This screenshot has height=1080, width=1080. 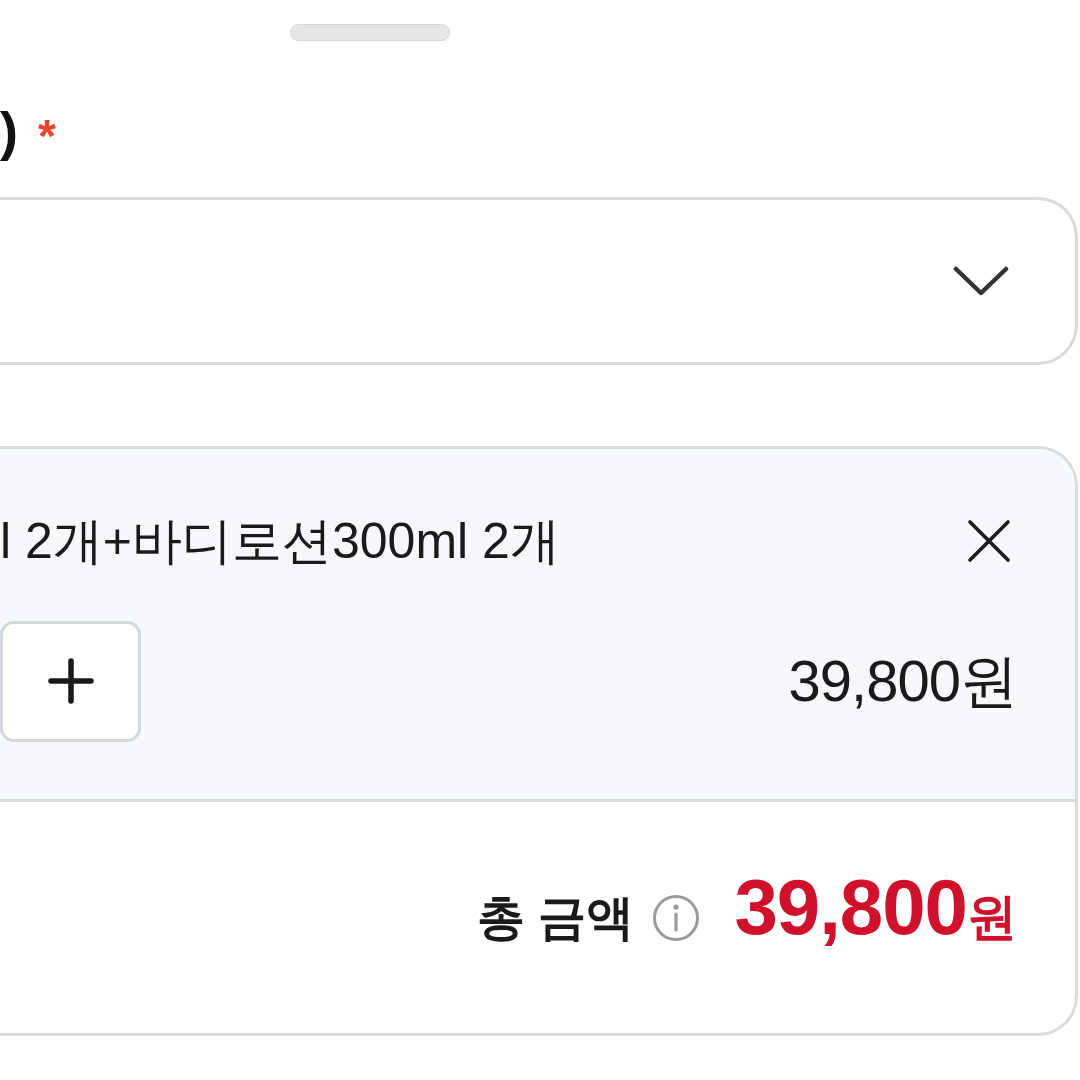 I want to click on total-label: 총 금액, so click(x=556, y=917).